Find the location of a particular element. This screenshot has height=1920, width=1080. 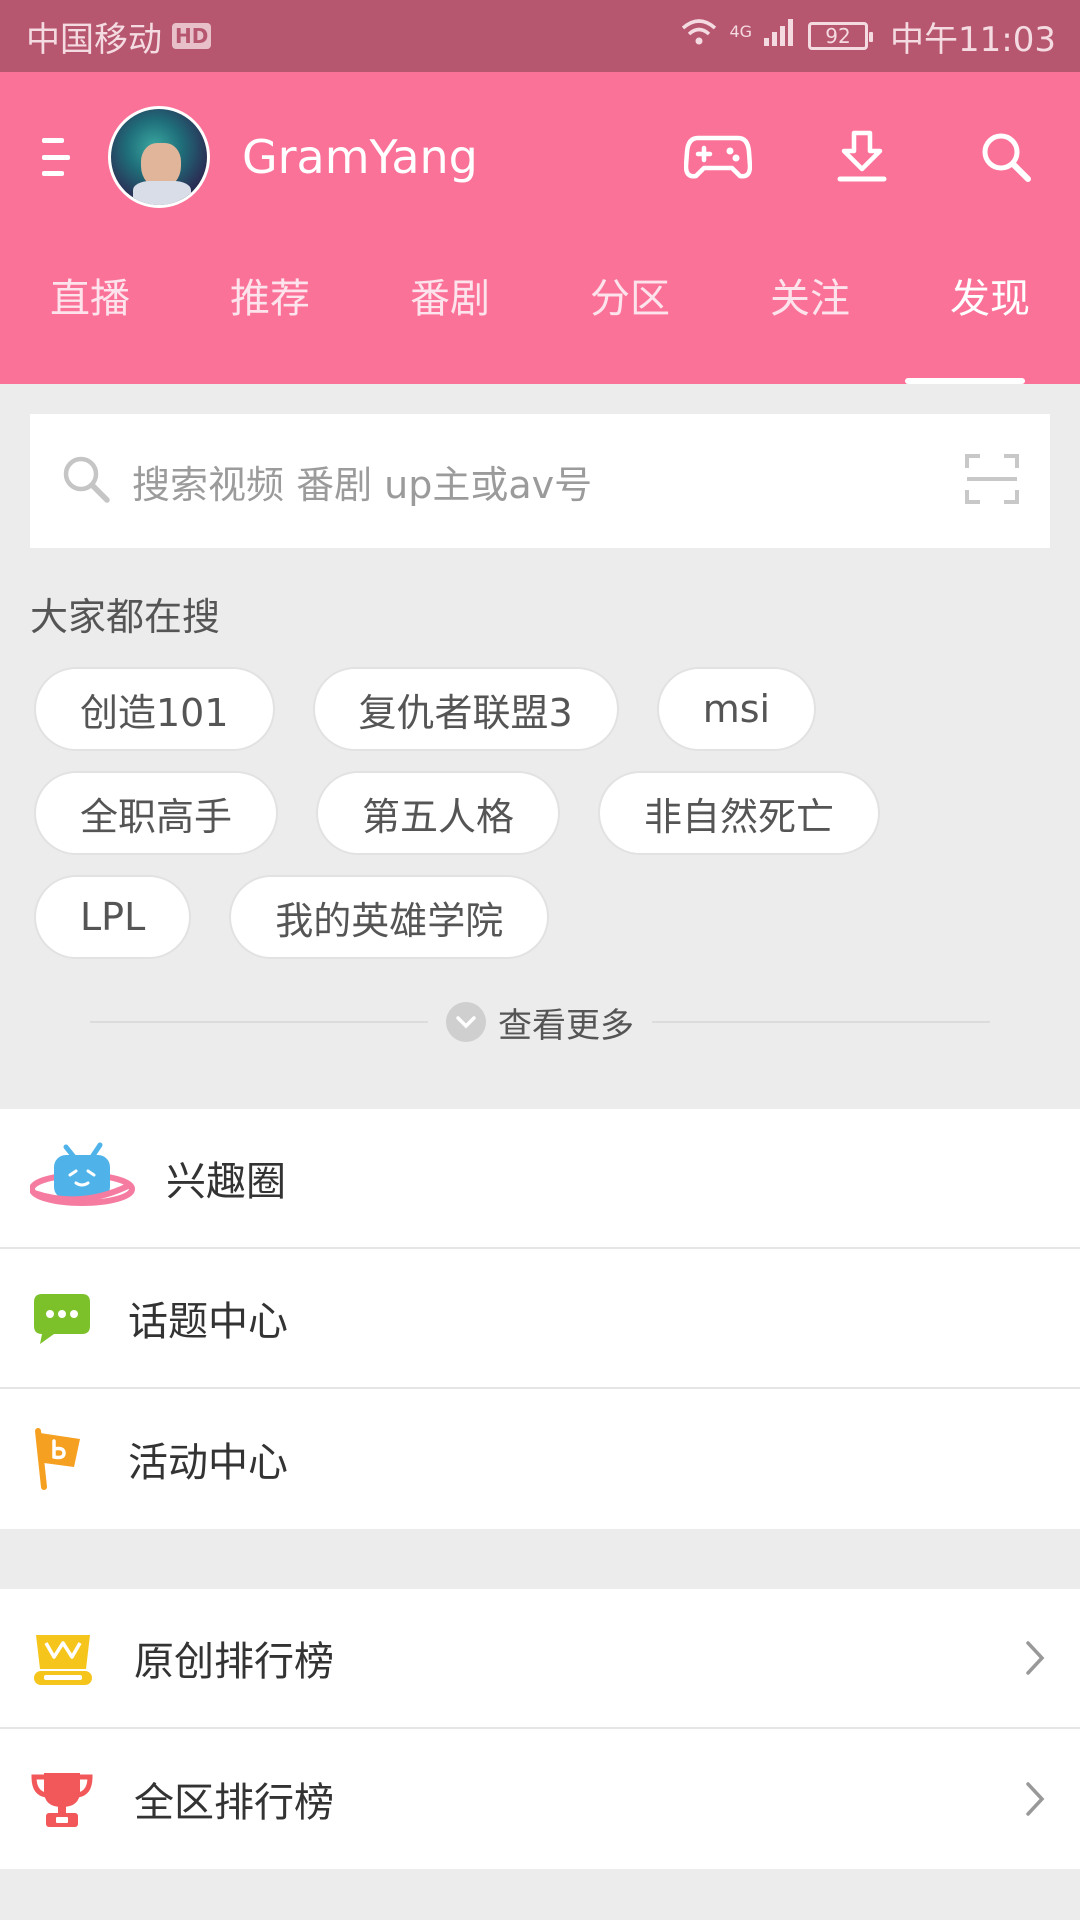

hot-search-title: 大家都在搜 is located at coordinates (125, 617).